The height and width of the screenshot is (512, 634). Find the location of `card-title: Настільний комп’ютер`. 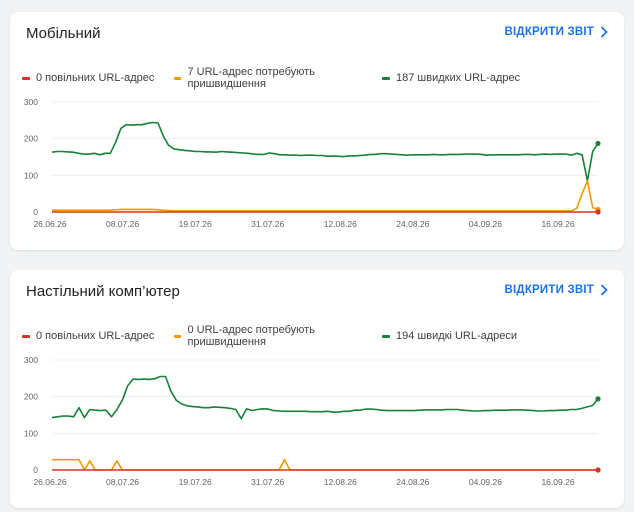

card-title: Настільний комп’ютер is located at coordinates (103, 291).